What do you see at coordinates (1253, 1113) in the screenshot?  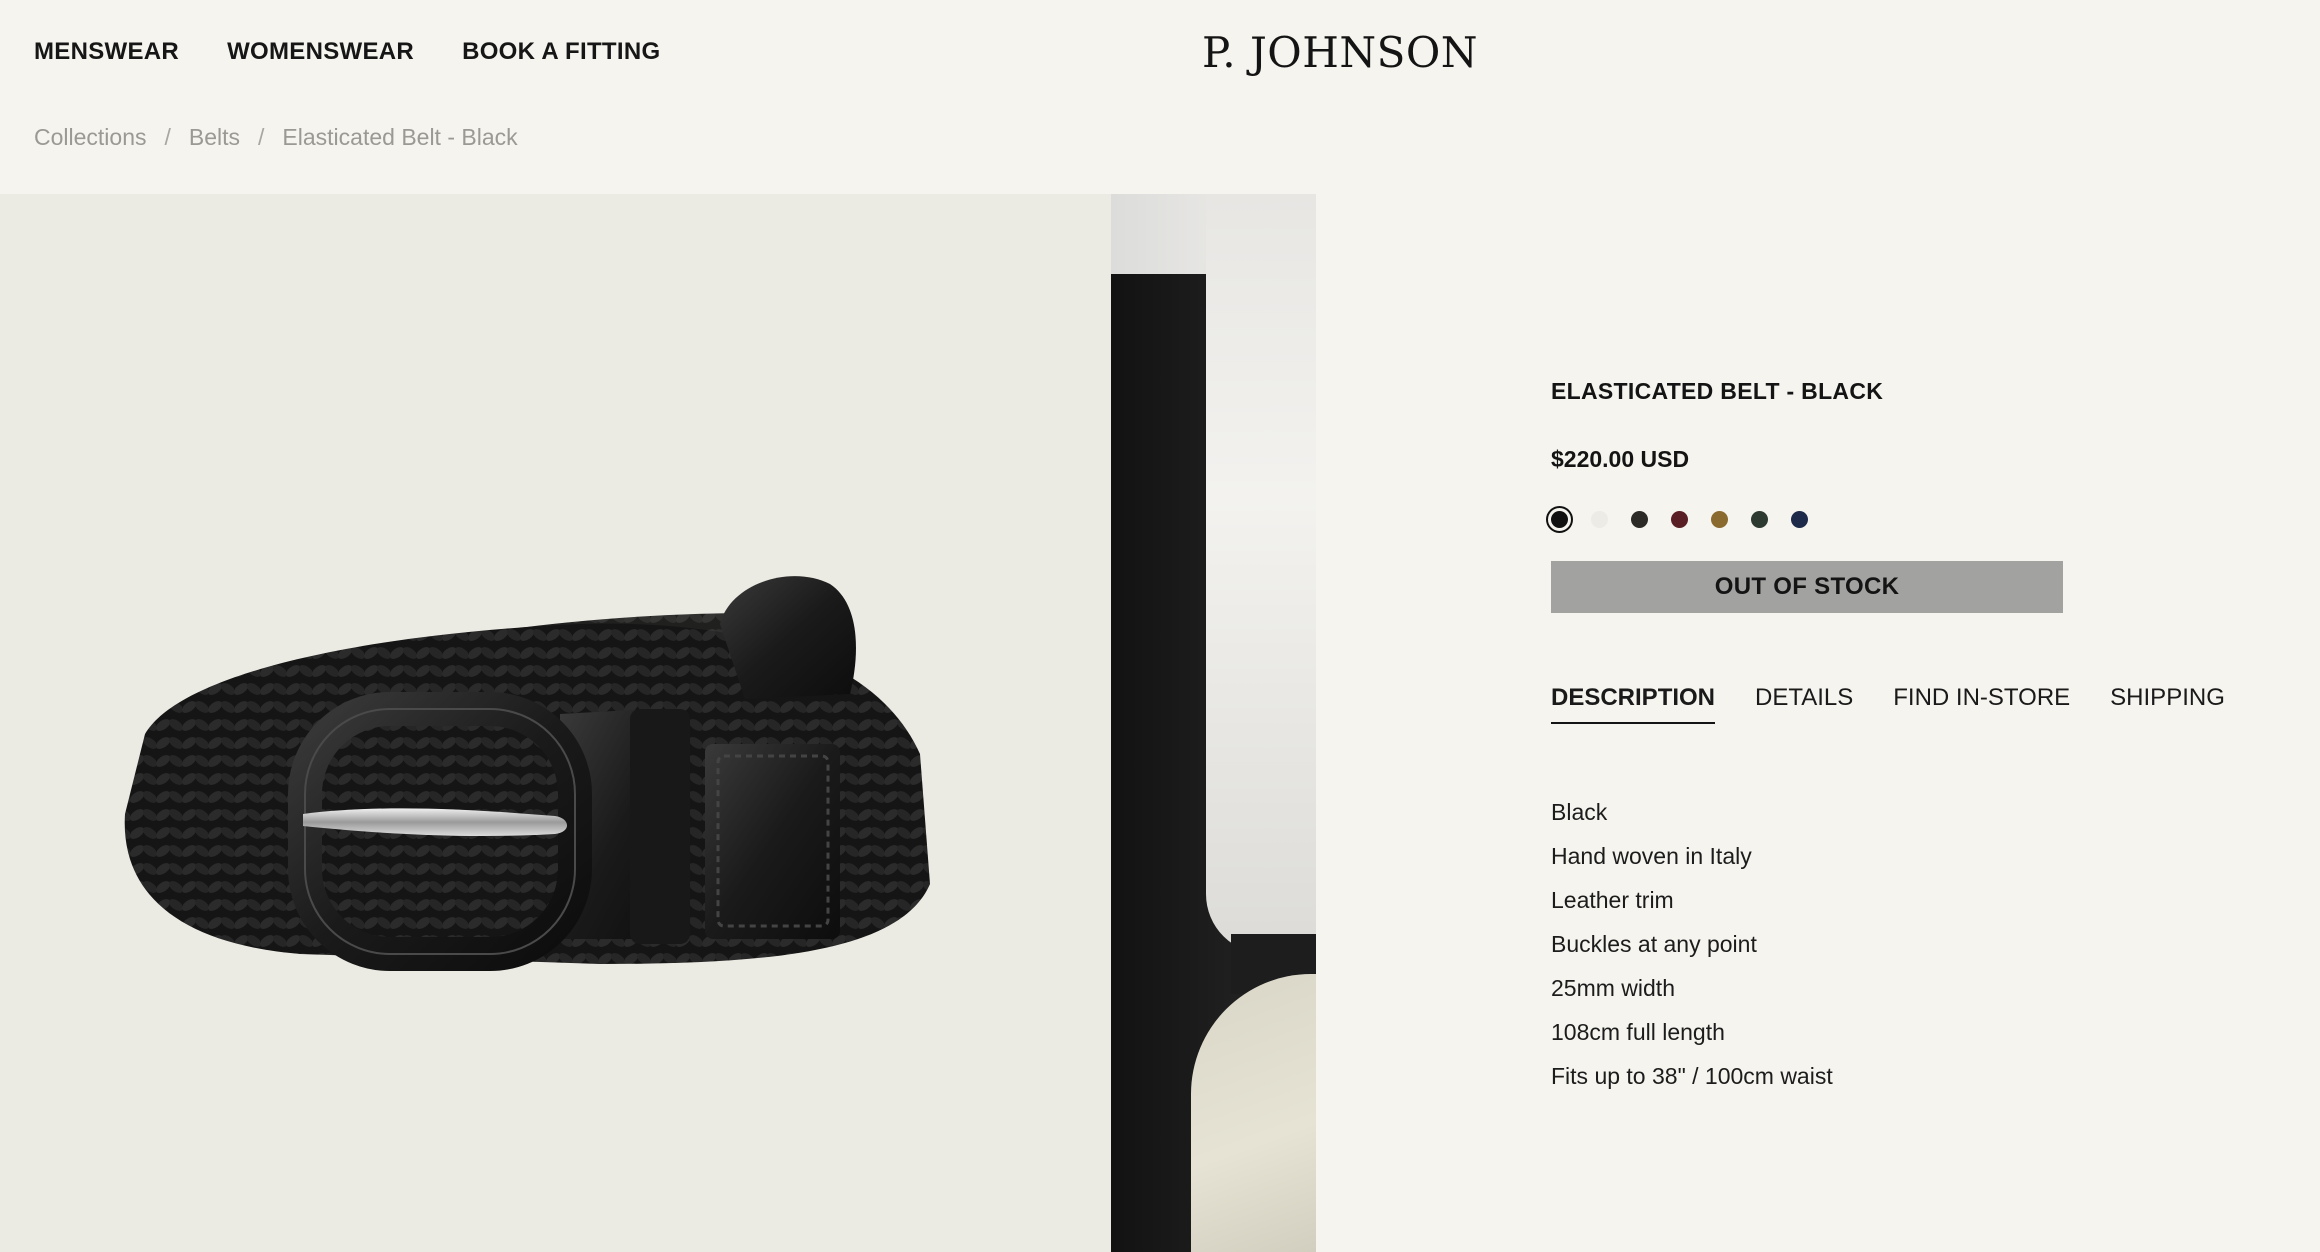 I see `trousers-shape` at bounding box center [1253, 1113].